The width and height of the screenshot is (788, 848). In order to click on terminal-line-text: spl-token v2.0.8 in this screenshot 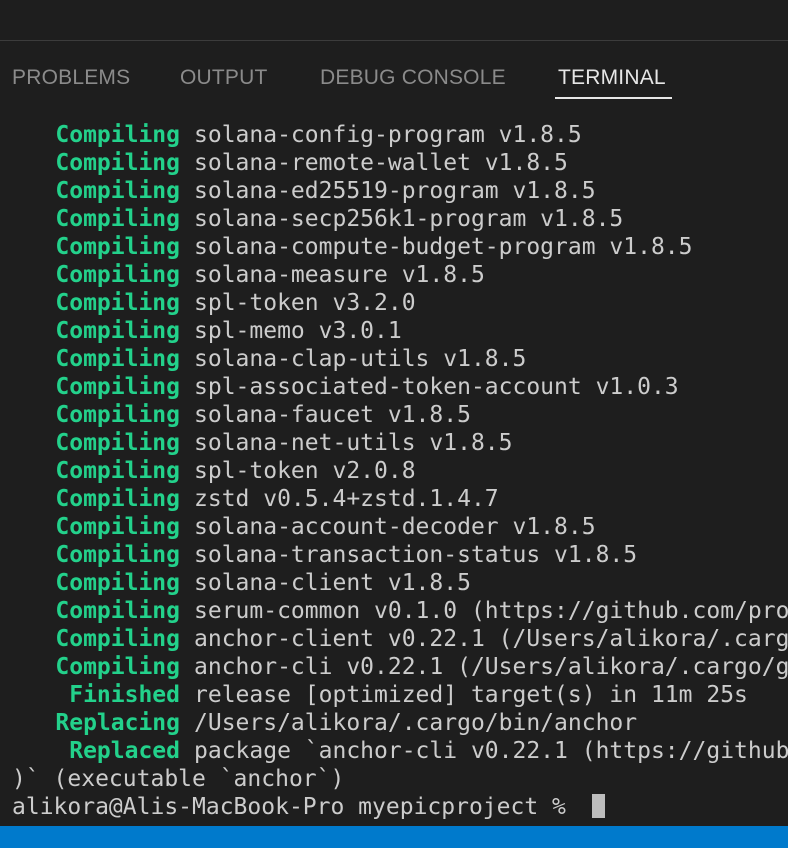, I will do `click(305, 471)`.